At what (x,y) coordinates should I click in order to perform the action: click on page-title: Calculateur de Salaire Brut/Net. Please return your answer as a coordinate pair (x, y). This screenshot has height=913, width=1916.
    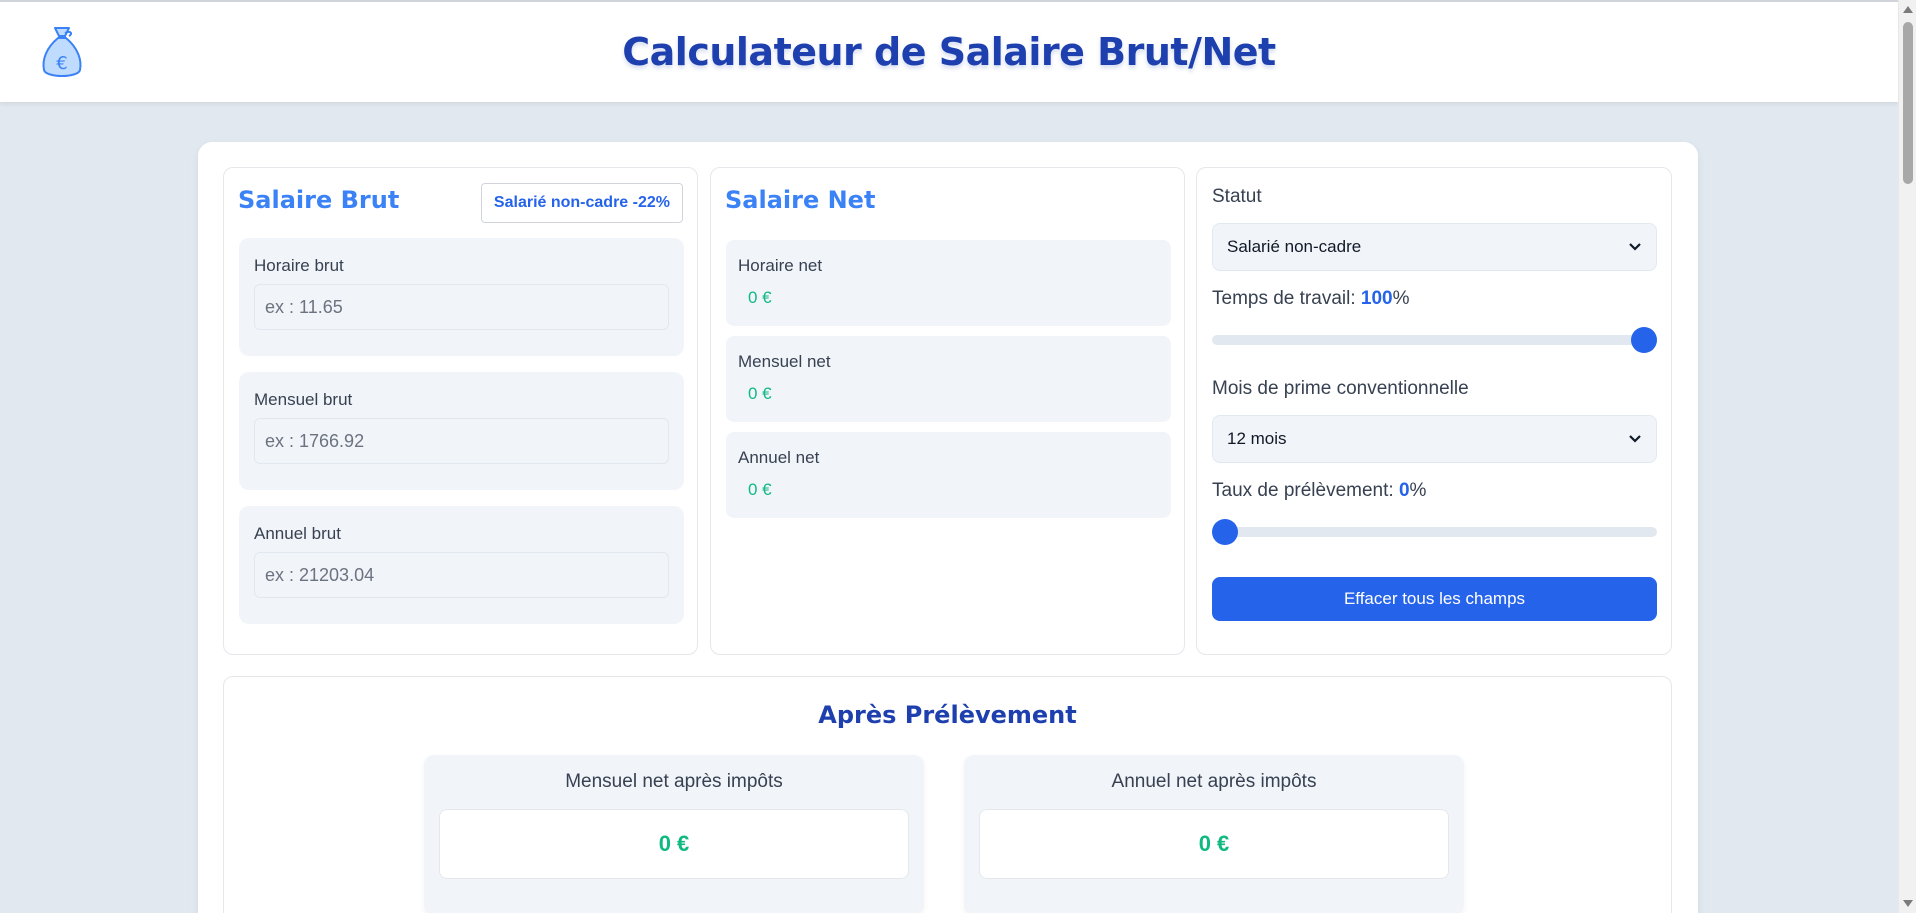
    Looking at the image, I should click on (949, 52).